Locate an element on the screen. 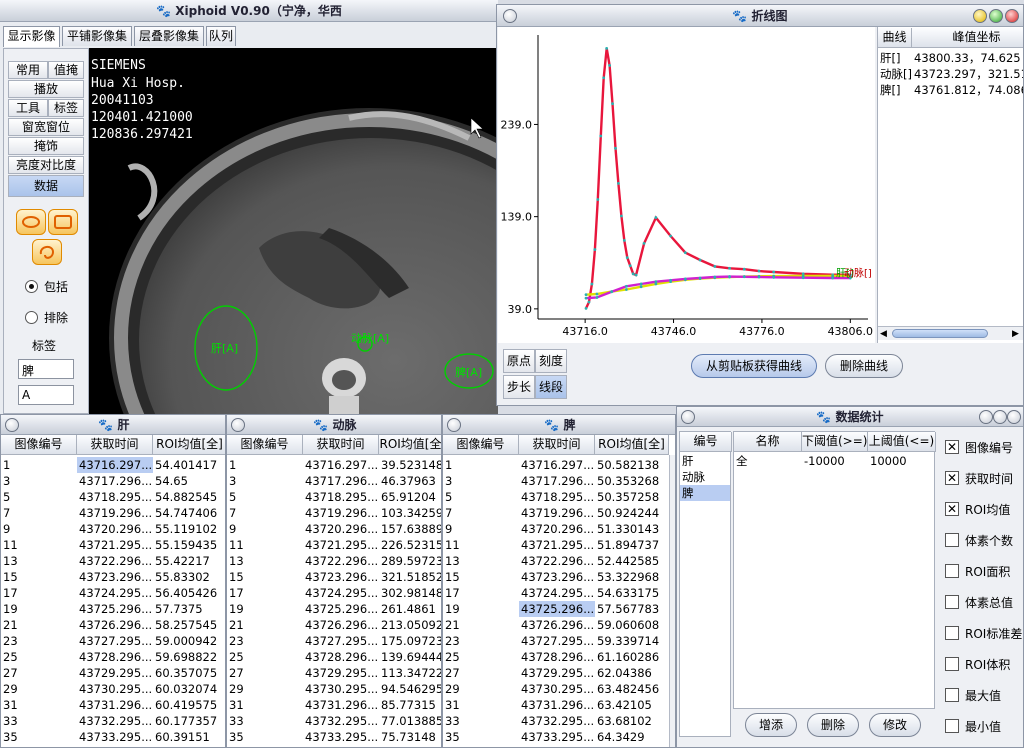 This screenshot has width=1024, height=748. table-row: 5 43718.295... 65.91204 is located at coordinates (334, 497).